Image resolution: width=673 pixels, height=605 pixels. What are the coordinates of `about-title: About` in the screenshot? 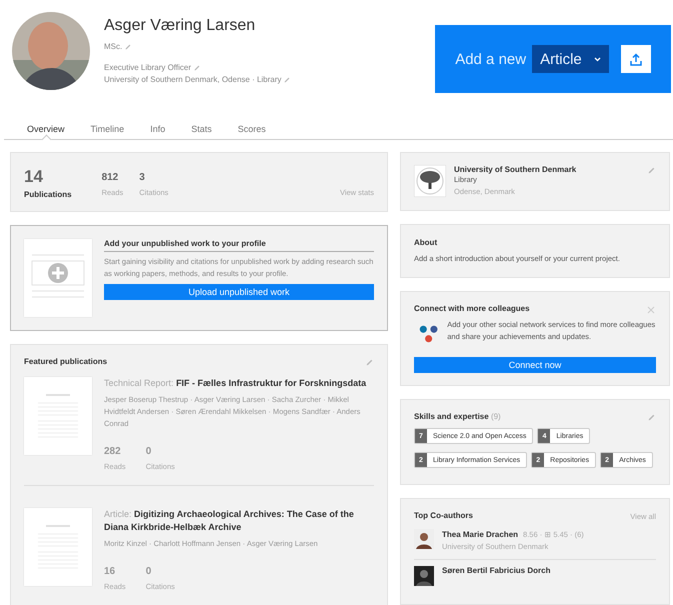 It's located at (426, 242).